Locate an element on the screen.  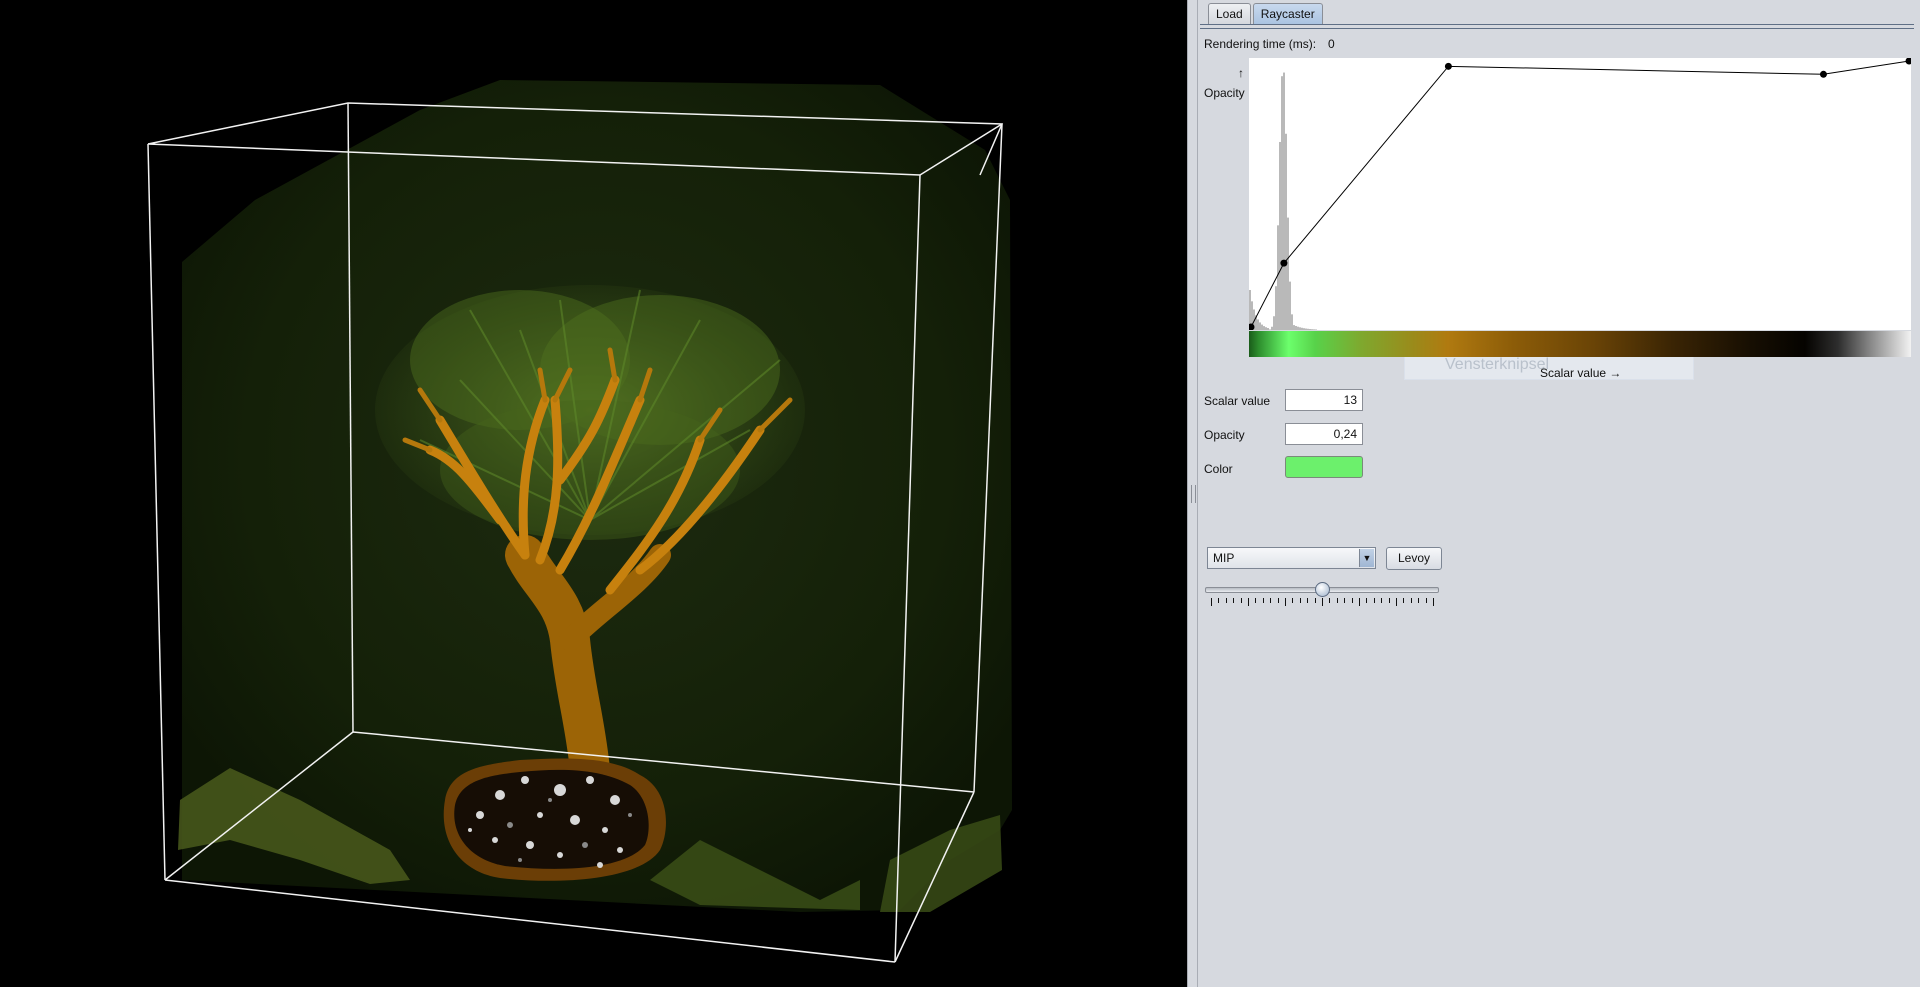
slider-ticks is located at coordinates (1322, 603).